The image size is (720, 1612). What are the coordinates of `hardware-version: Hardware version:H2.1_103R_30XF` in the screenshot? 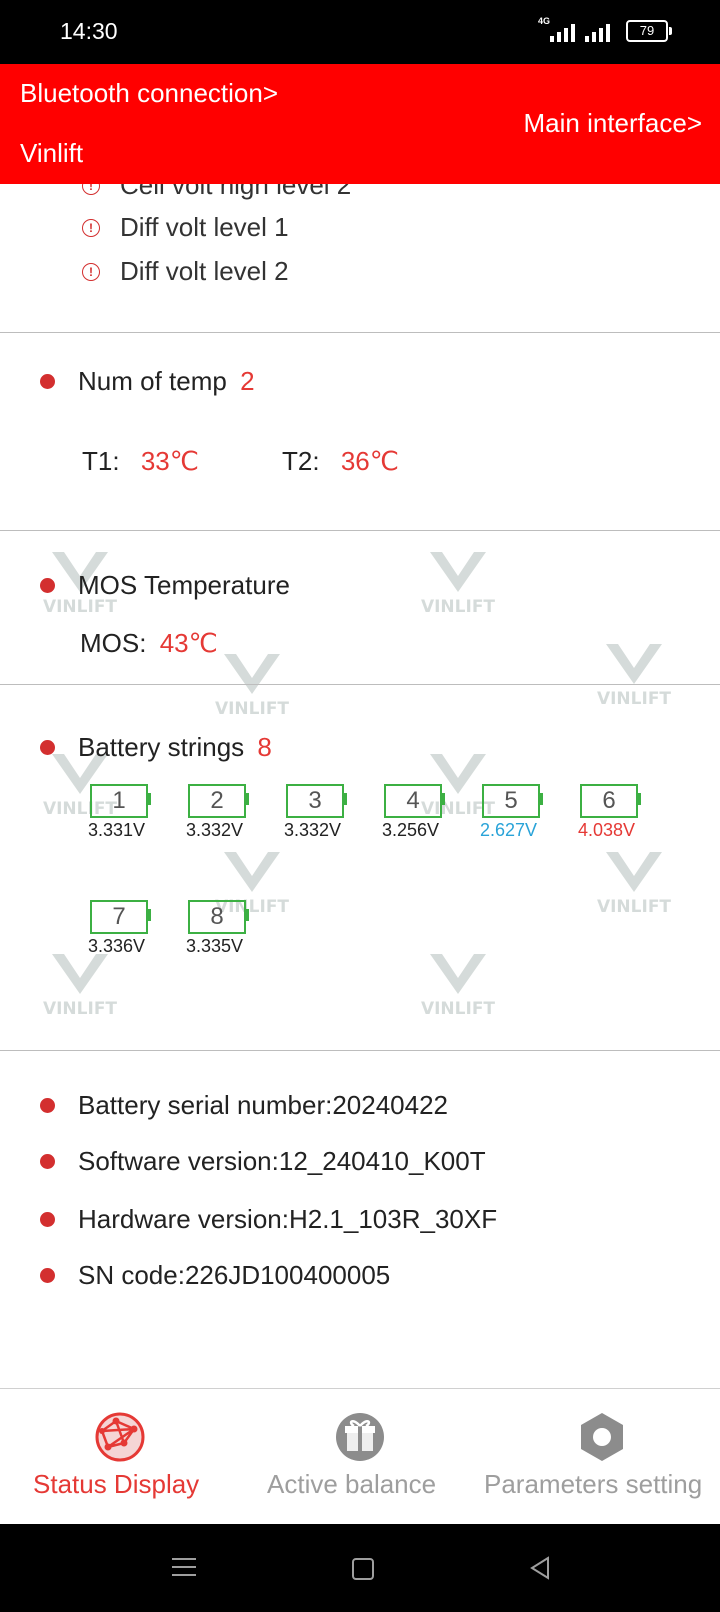 It's located at (288, 1219).